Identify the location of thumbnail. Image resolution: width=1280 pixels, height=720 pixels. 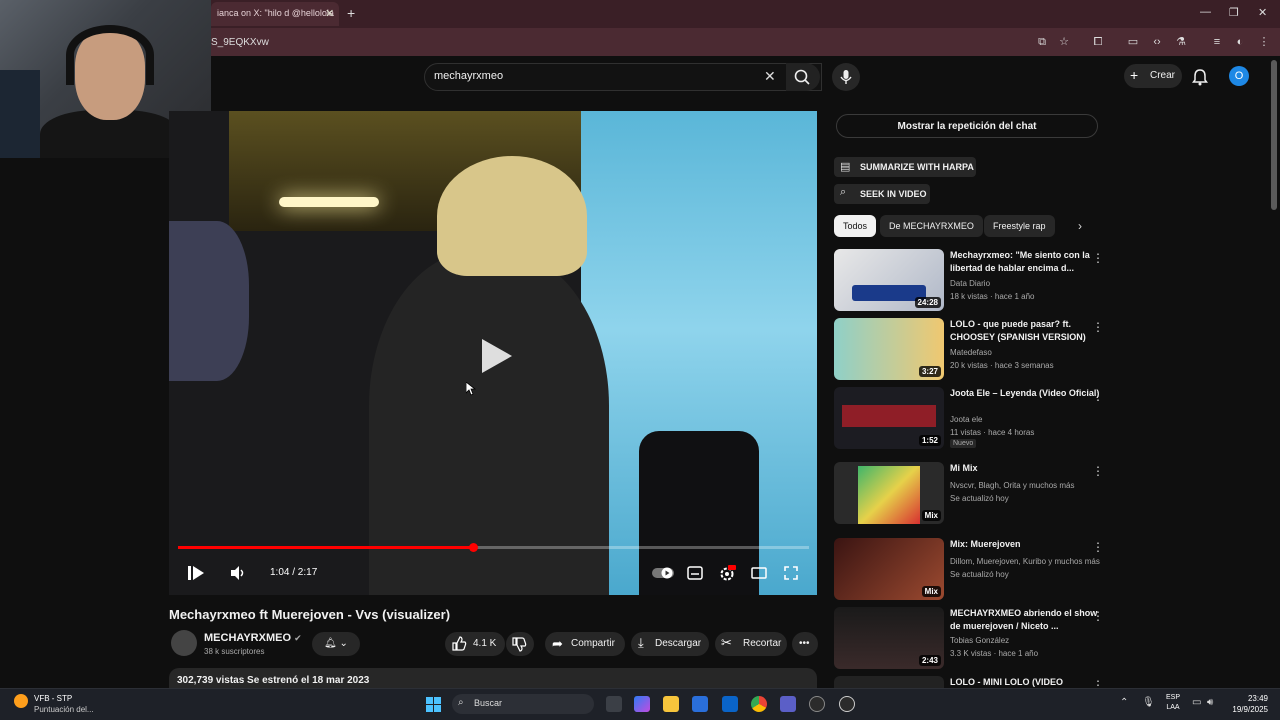
(889, 682).